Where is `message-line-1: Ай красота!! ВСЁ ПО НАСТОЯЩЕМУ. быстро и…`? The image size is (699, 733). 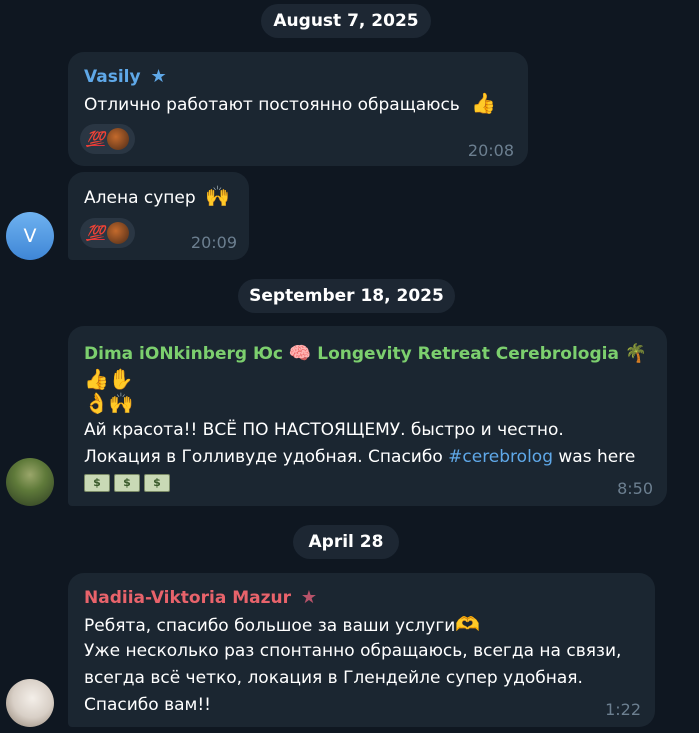
message-line-1: Ай красота!! ВСЁ ПО НАСТОЯЩЕМУ. быстро и… is located at coordinates (324, 430).